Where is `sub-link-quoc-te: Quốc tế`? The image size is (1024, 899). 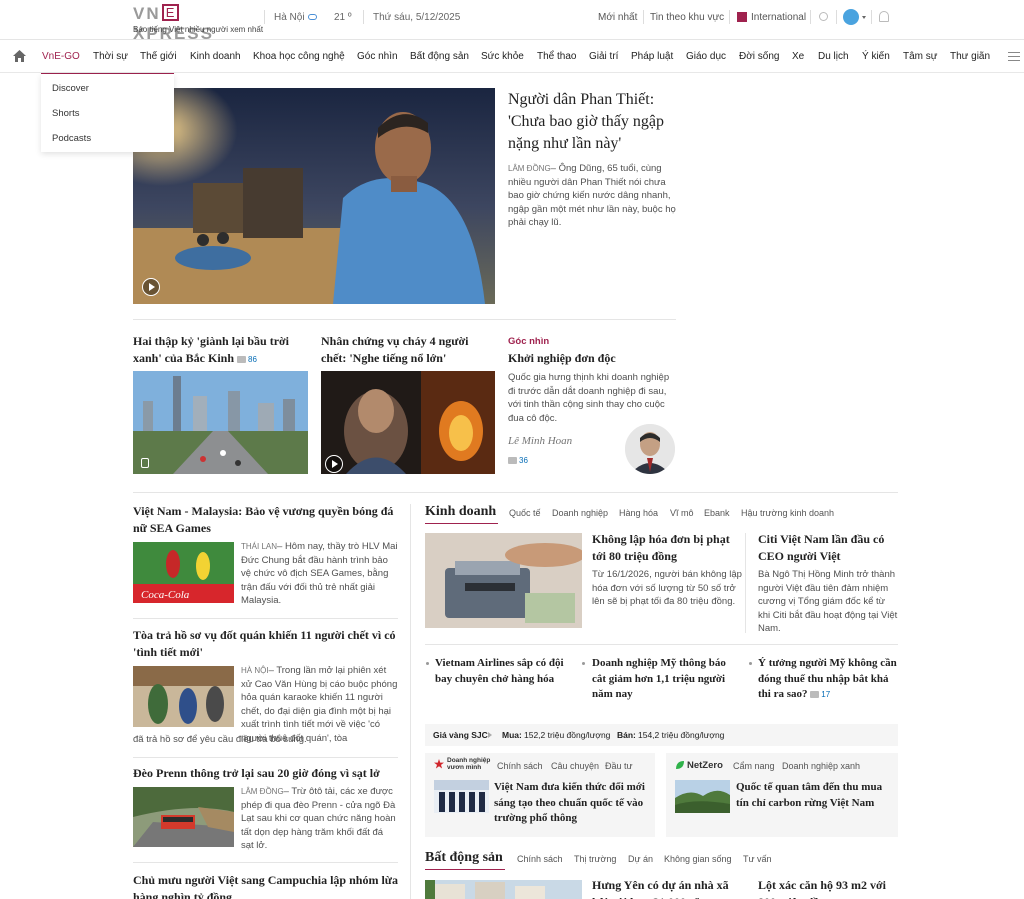 sub-link-quoc-te: Quốc tế is located at coordinates (525, 513).